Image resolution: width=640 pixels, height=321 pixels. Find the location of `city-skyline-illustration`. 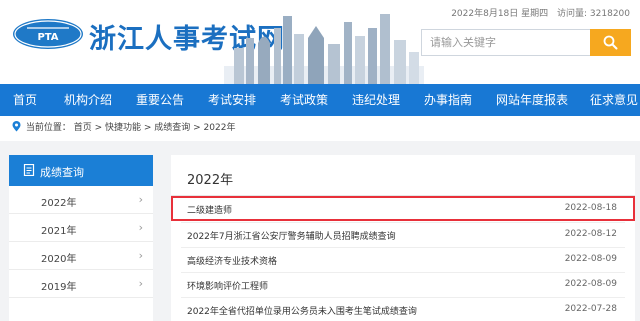

city-skyline-illustration is located at coordinates (324, 49).